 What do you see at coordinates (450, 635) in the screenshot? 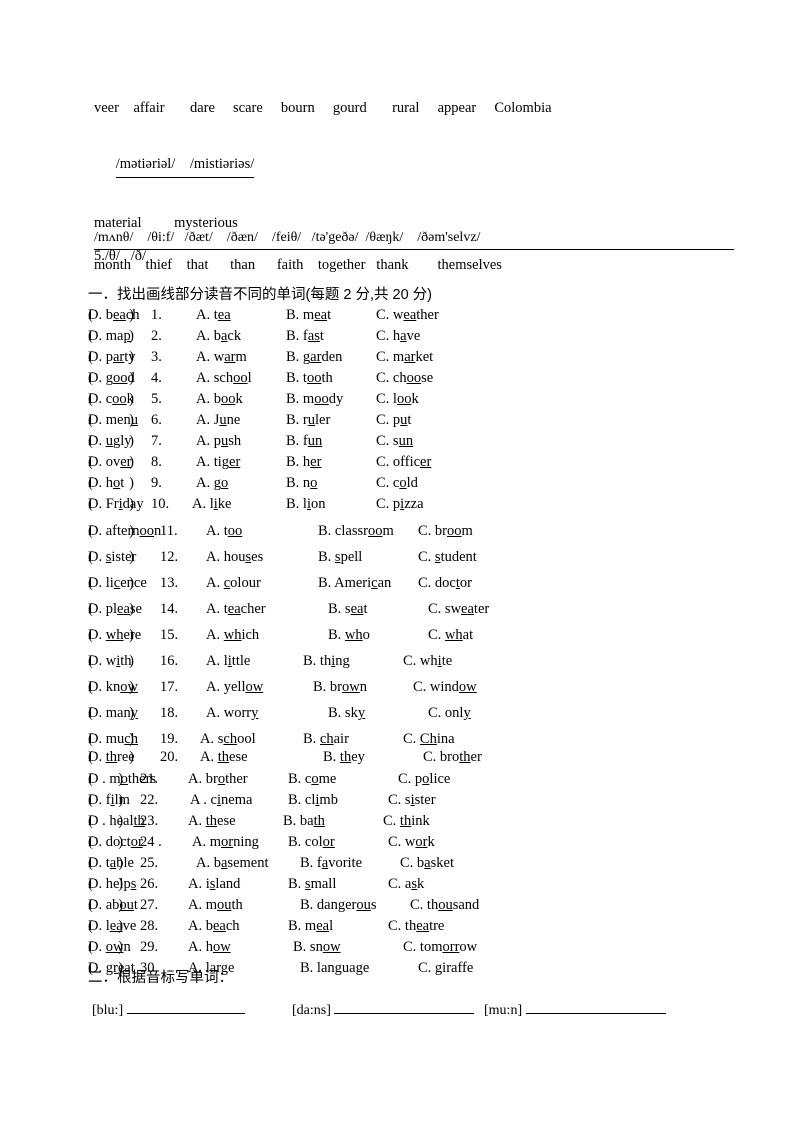
I see `question-option: C. what` at bounding box center [450, 635].